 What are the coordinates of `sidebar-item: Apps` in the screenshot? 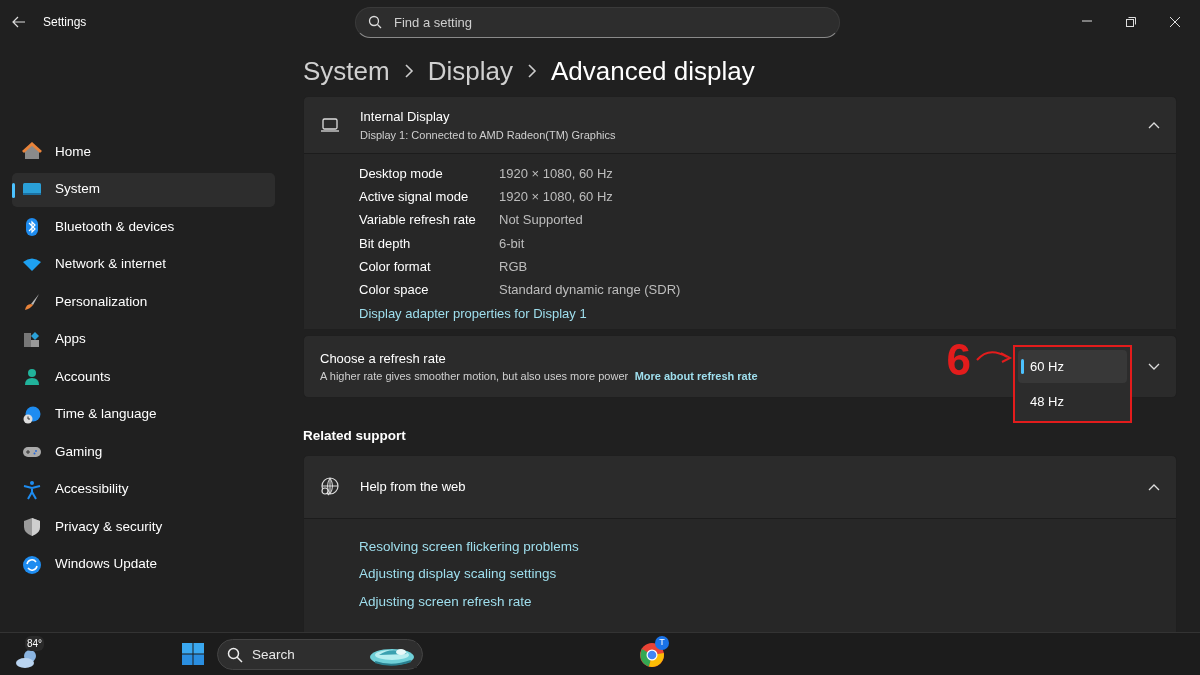 It's located at (143, 339).